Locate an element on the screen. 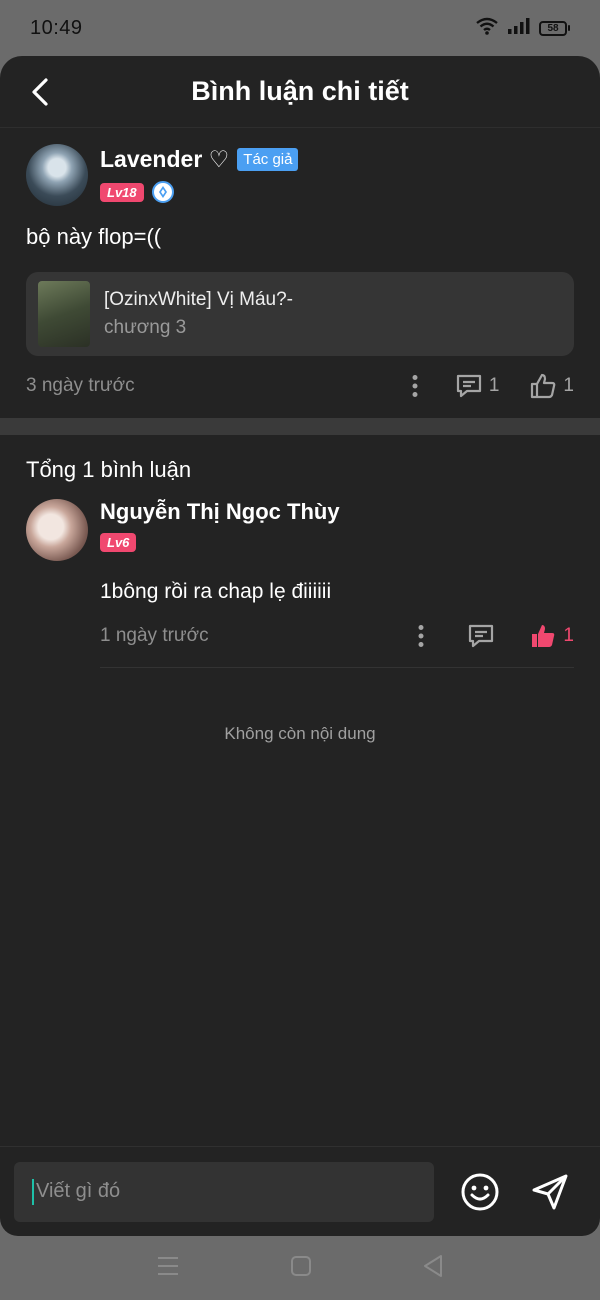 The height and width of the screenshot is (1300, 600). battery-icon: 58 is located at coordinates (554, 28).